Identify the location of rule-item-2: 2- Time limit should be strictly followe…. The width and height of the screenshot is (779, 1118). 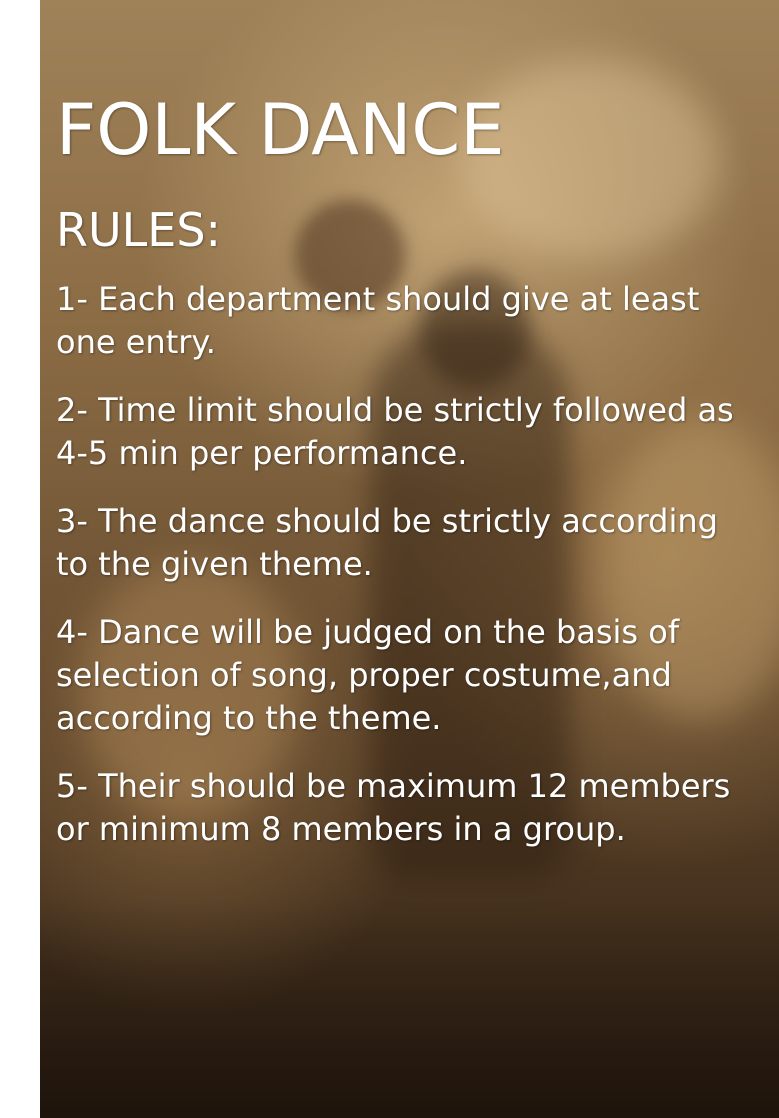
(395, 431).